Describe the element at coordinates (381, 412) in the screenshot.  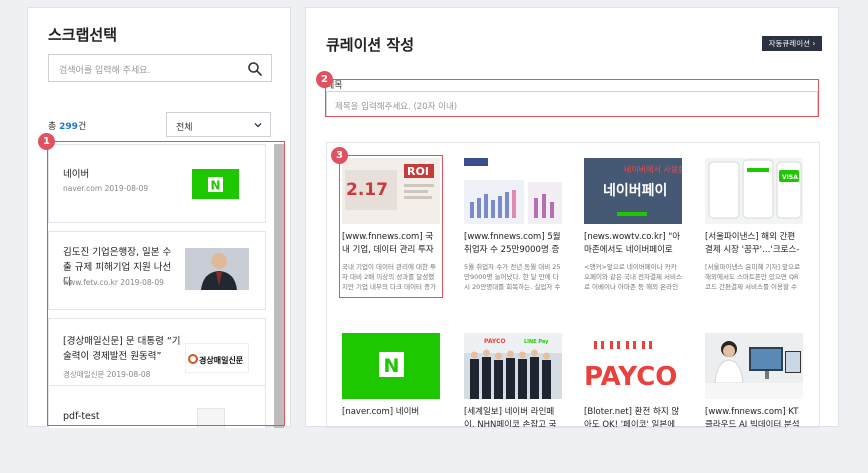
I see `grid-item-title: [naver.com] 네이버` at that location.